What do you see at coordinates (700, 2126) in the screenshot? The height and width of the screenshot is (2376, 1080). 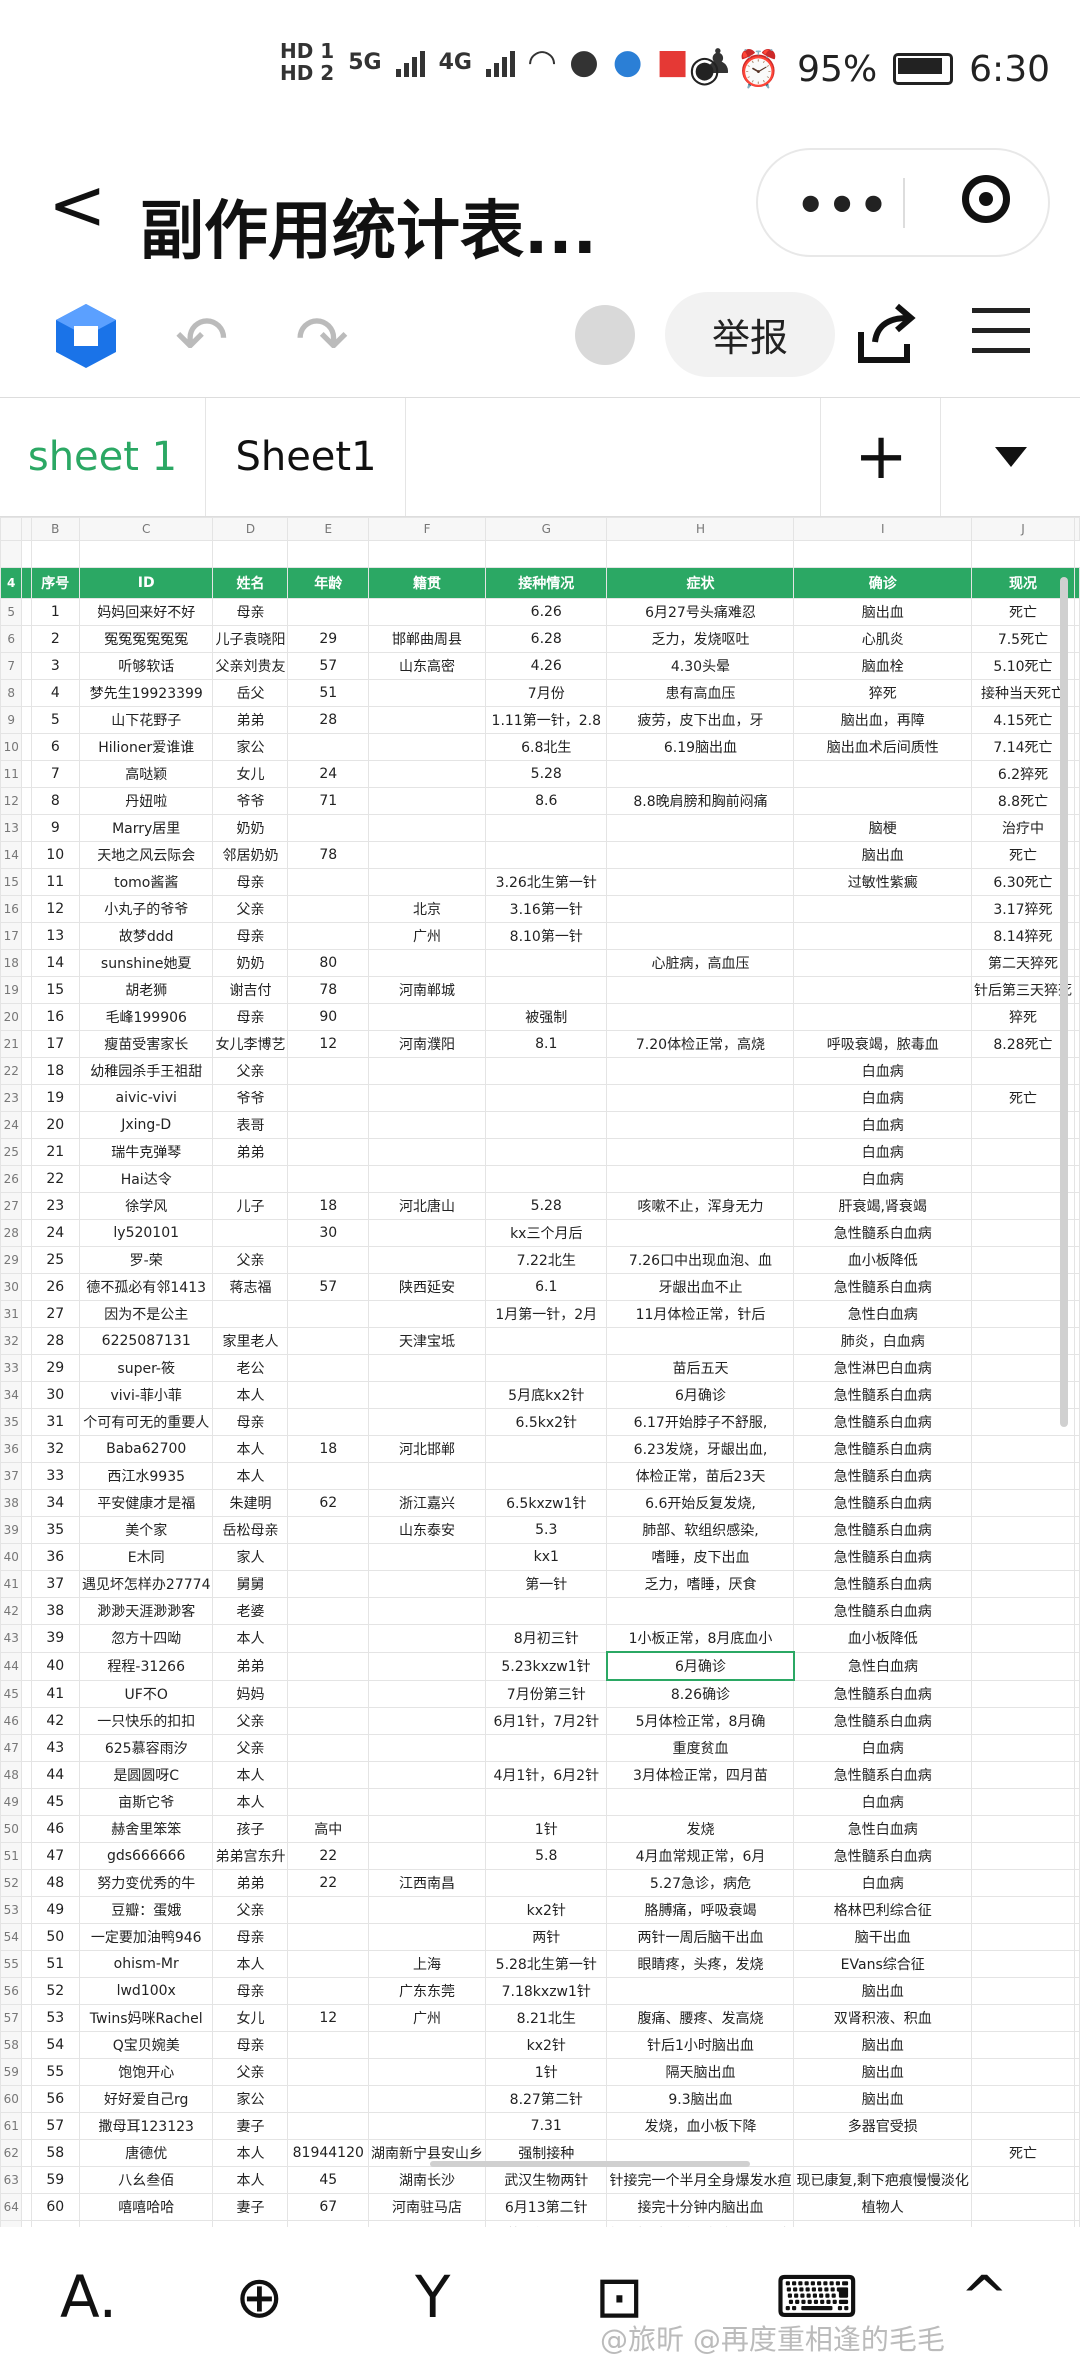 I see `table-cell: 发烧，血小板下降` at bounding box center [700, 2126].